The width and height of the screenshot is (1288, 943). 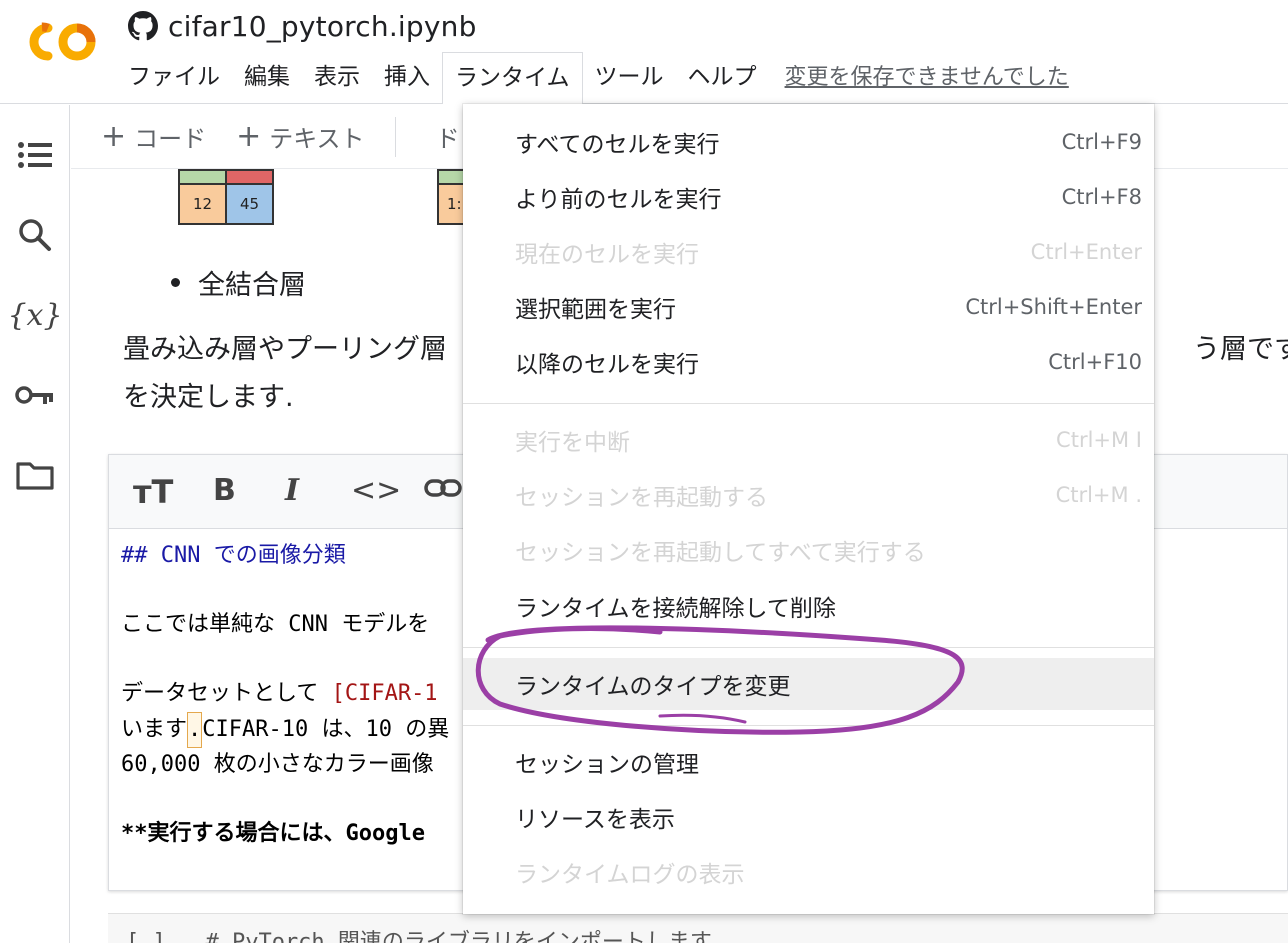 What do you see at coordinates (808, 307) in the screenshot?
I see `menu-item-run-selection: 選択範囲を実行 Ctrl+Shift+Enter` at bounding box center [808, 307].